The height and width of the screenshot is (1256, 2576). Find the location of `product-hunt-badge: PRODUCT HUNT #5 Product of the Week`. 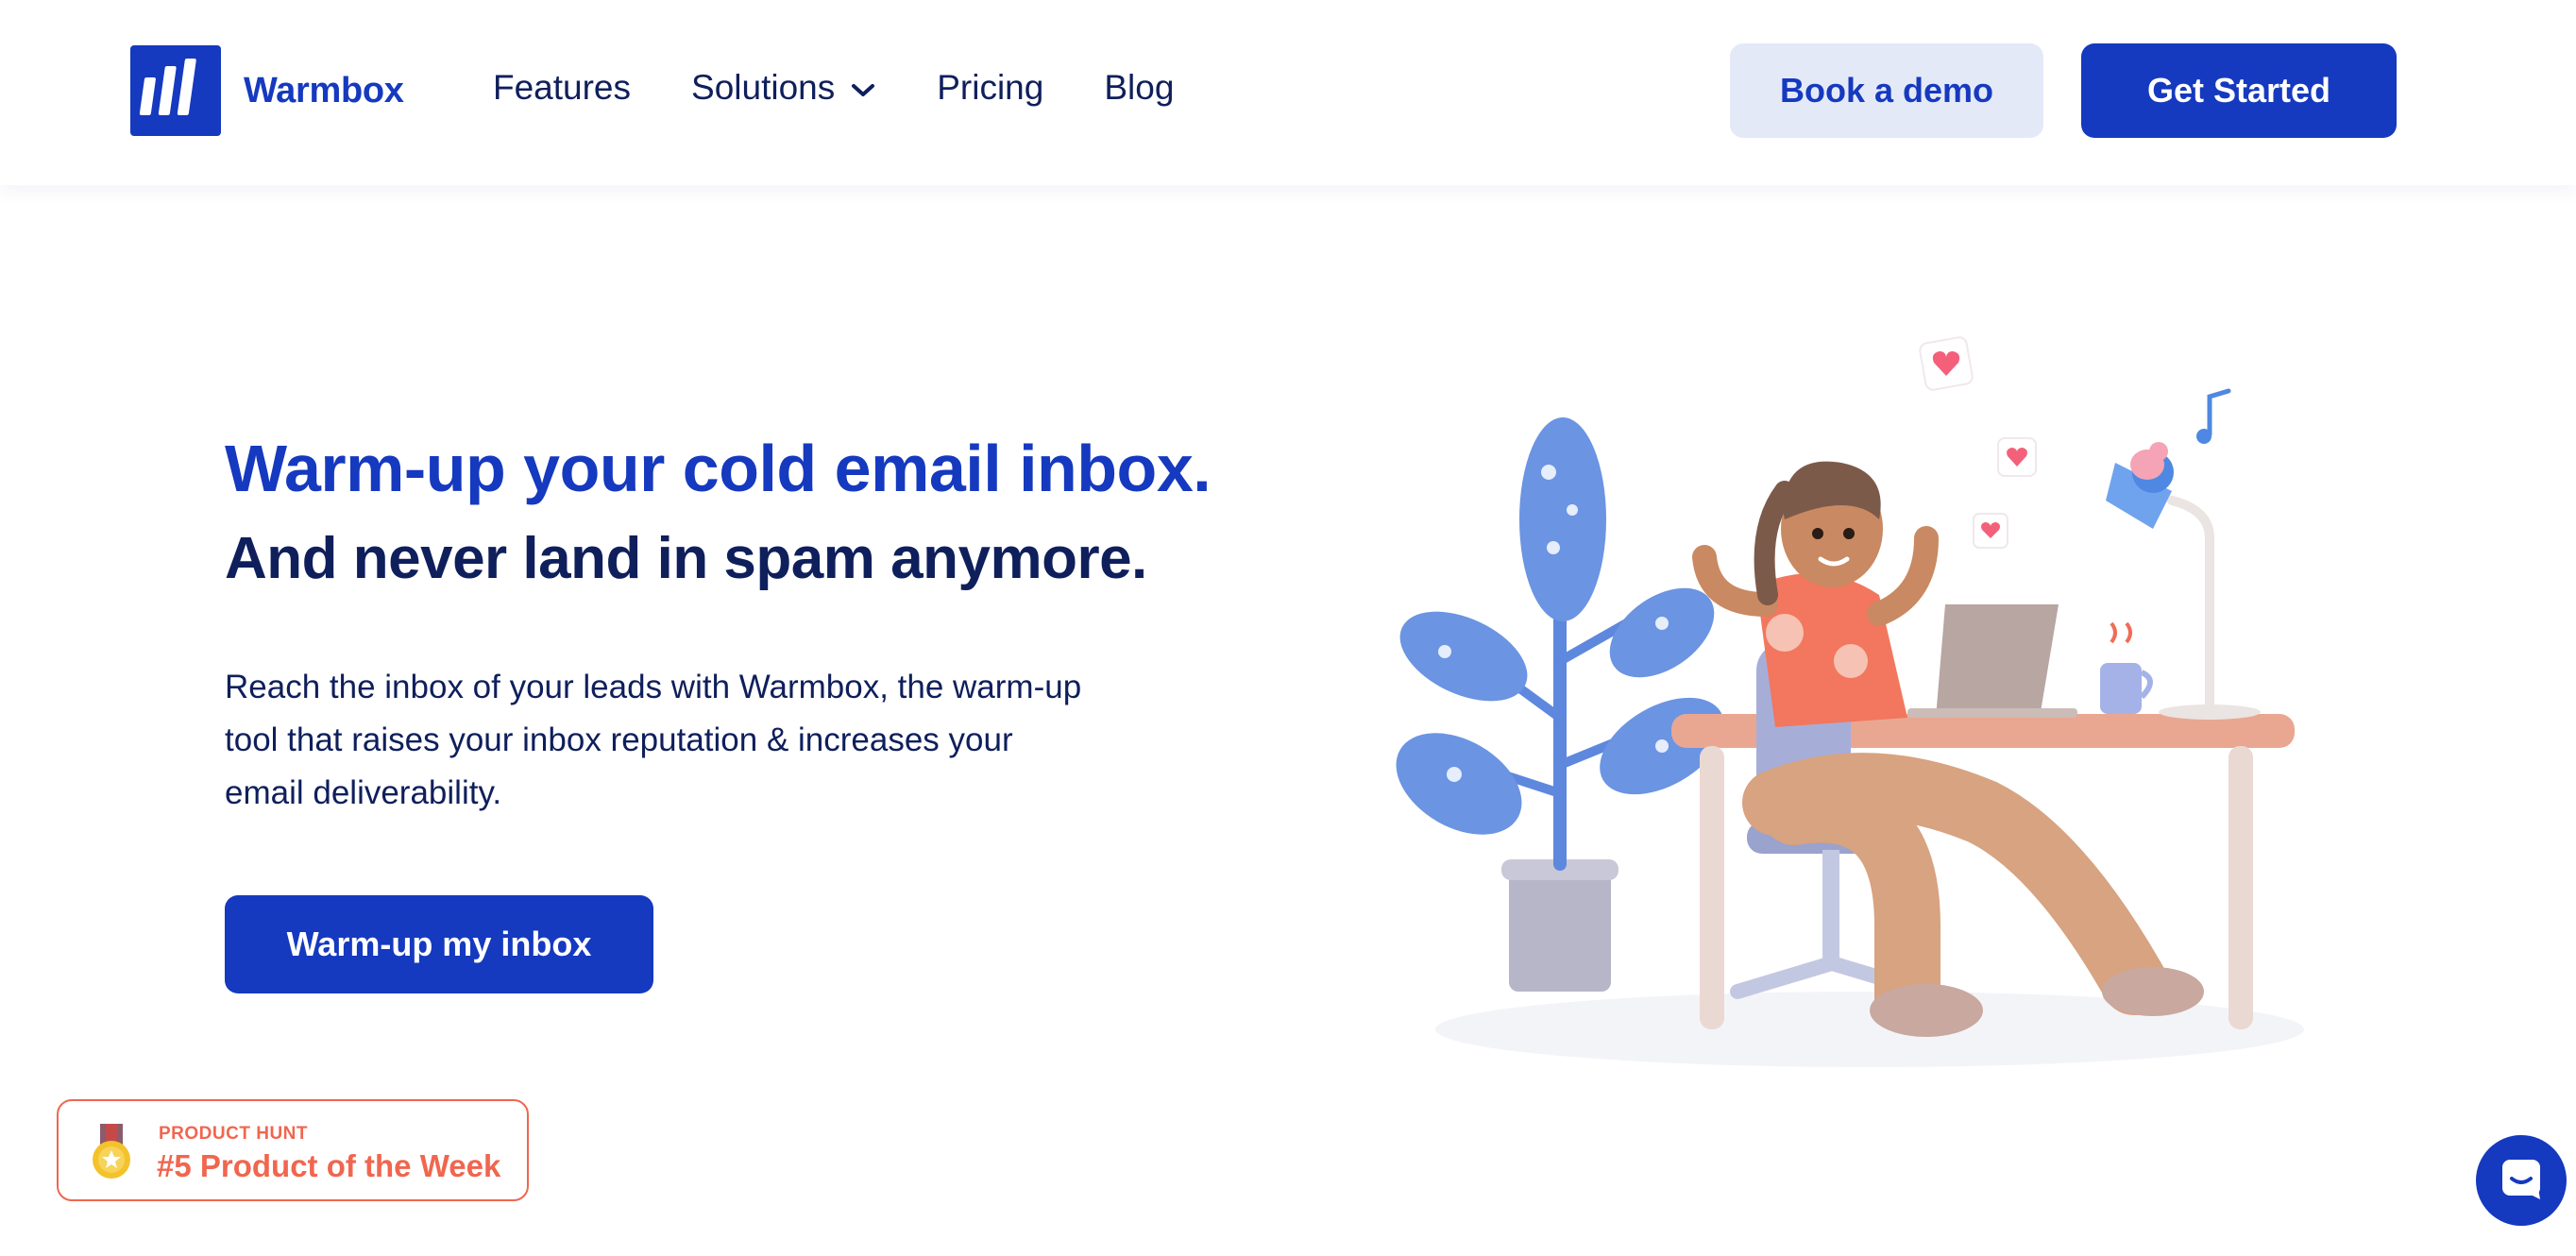

product-hunt-badge: PRODUCT HUNT #5 Product of the Week is located at coordinates (293, 1150).